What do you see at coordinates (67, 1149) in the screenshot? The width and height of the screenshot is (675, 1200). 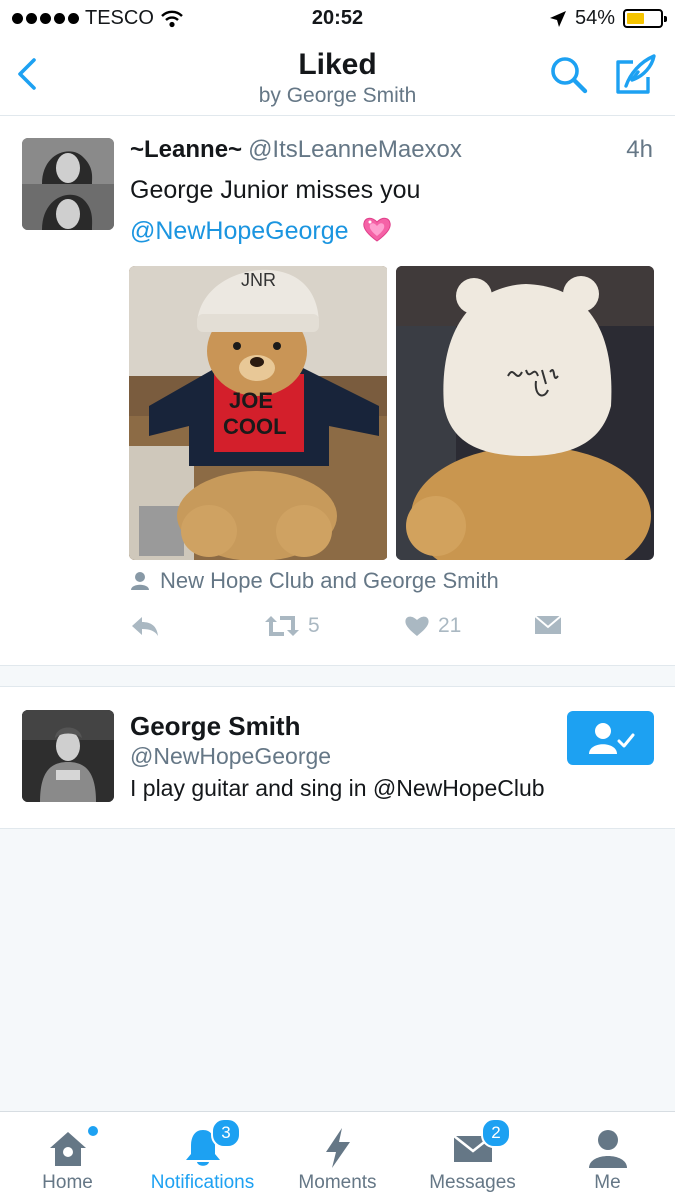 I see `home-icon` at bounding box center [67, 1149].